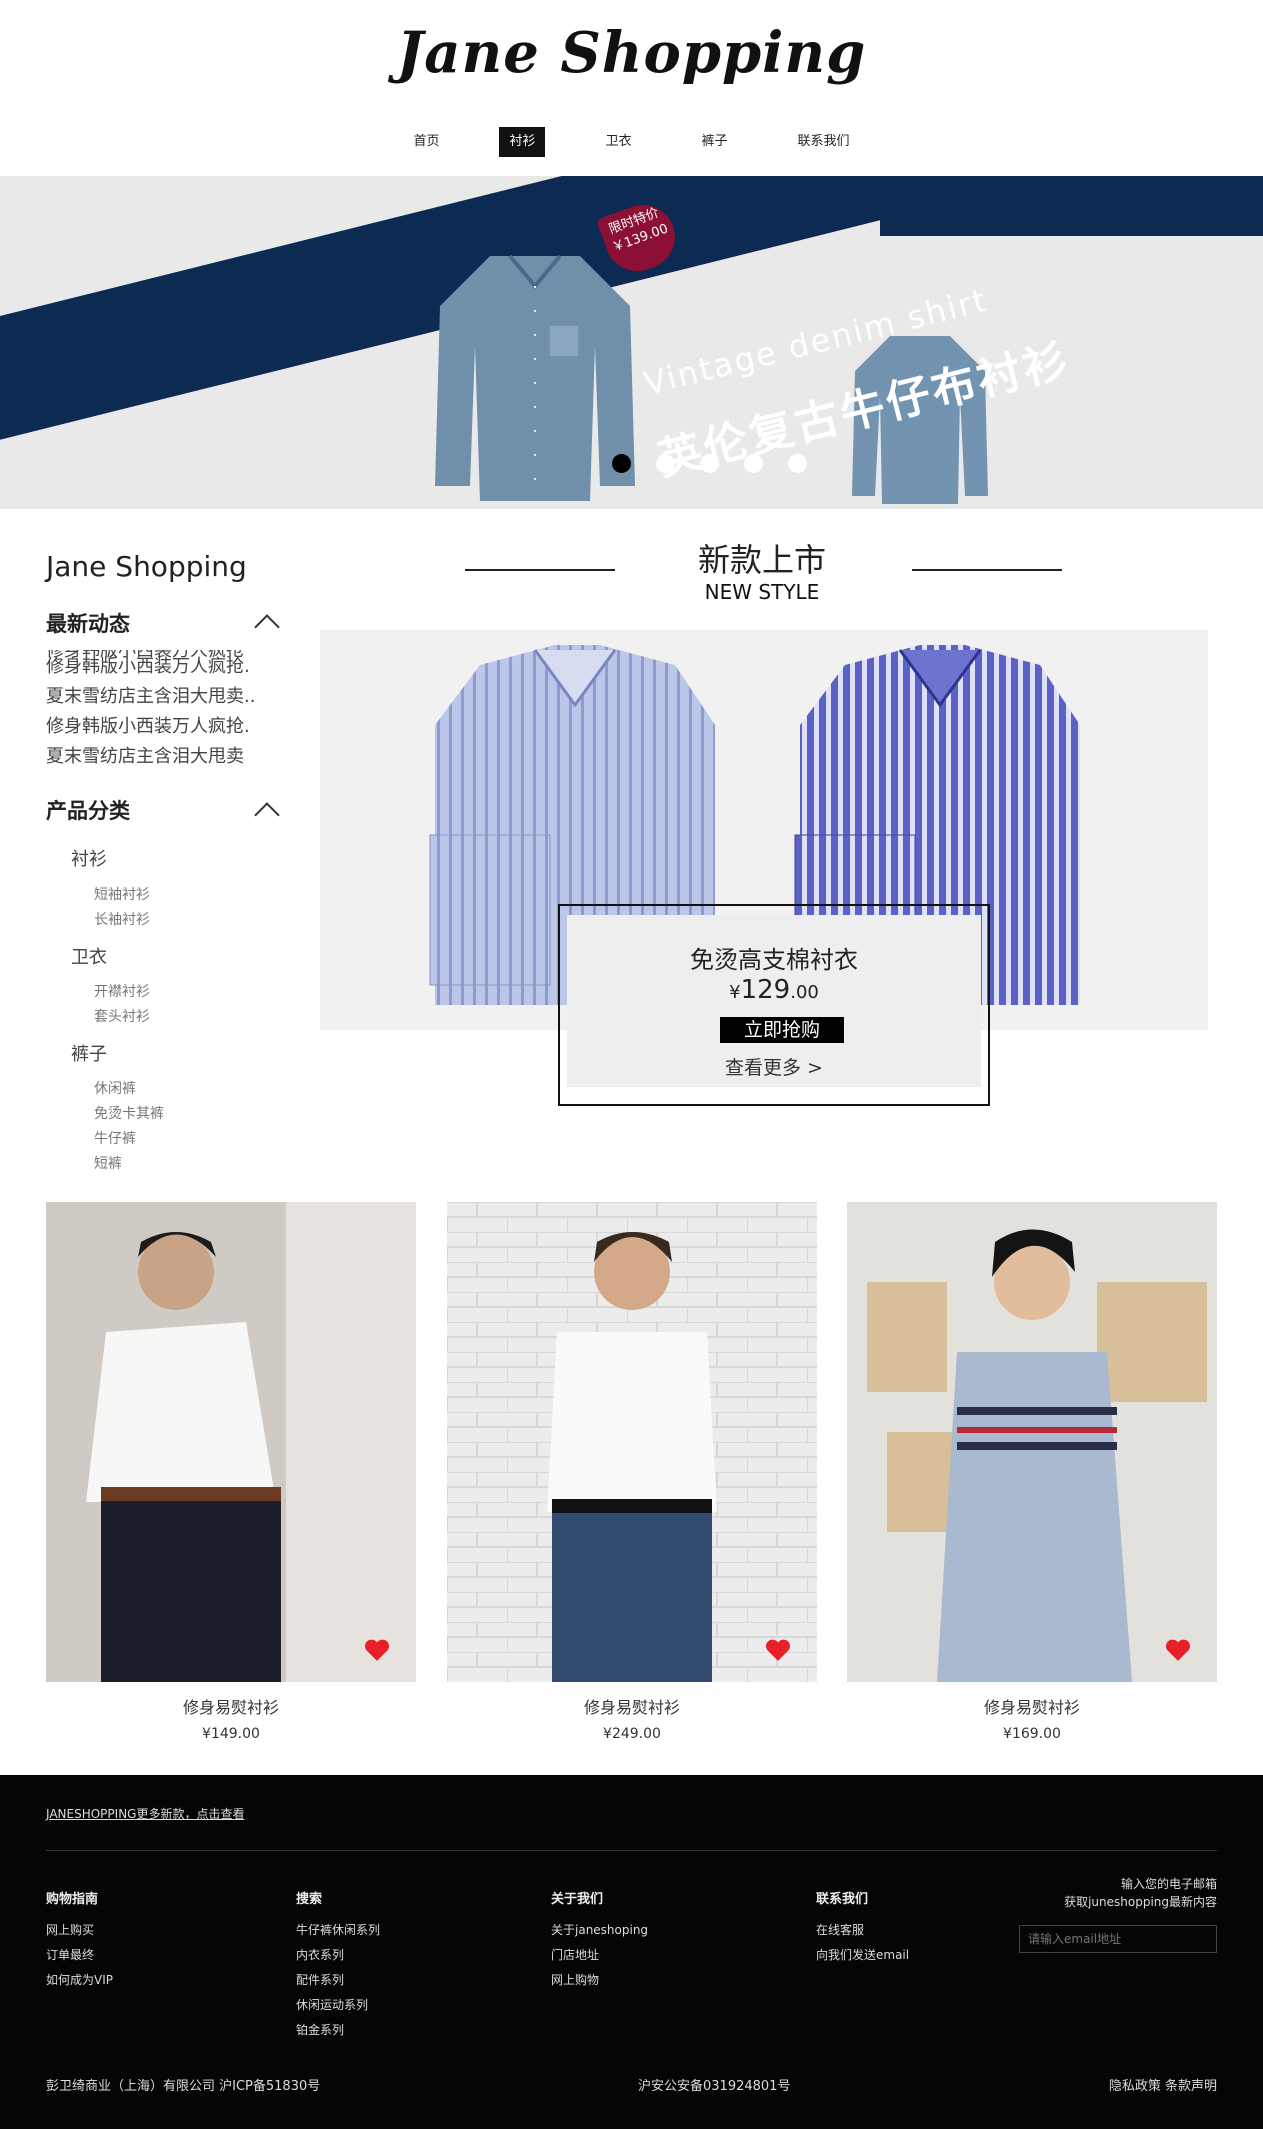 The image size is (1263, 2129). What do you see at coordinates (1140, 1893) in the screenshot?
I see `subscribe-text: 输入您的电子邮箱 获取juneshopping最新内容` at bounding box center [1140, 1893].